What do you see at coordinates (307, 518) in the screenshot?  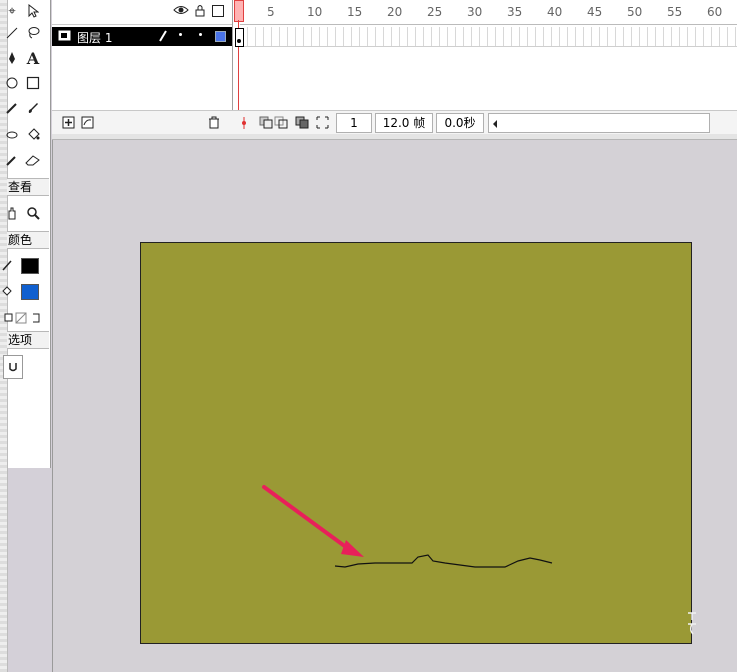 I see `annotation-arrow` at bounding box center [307, 518].